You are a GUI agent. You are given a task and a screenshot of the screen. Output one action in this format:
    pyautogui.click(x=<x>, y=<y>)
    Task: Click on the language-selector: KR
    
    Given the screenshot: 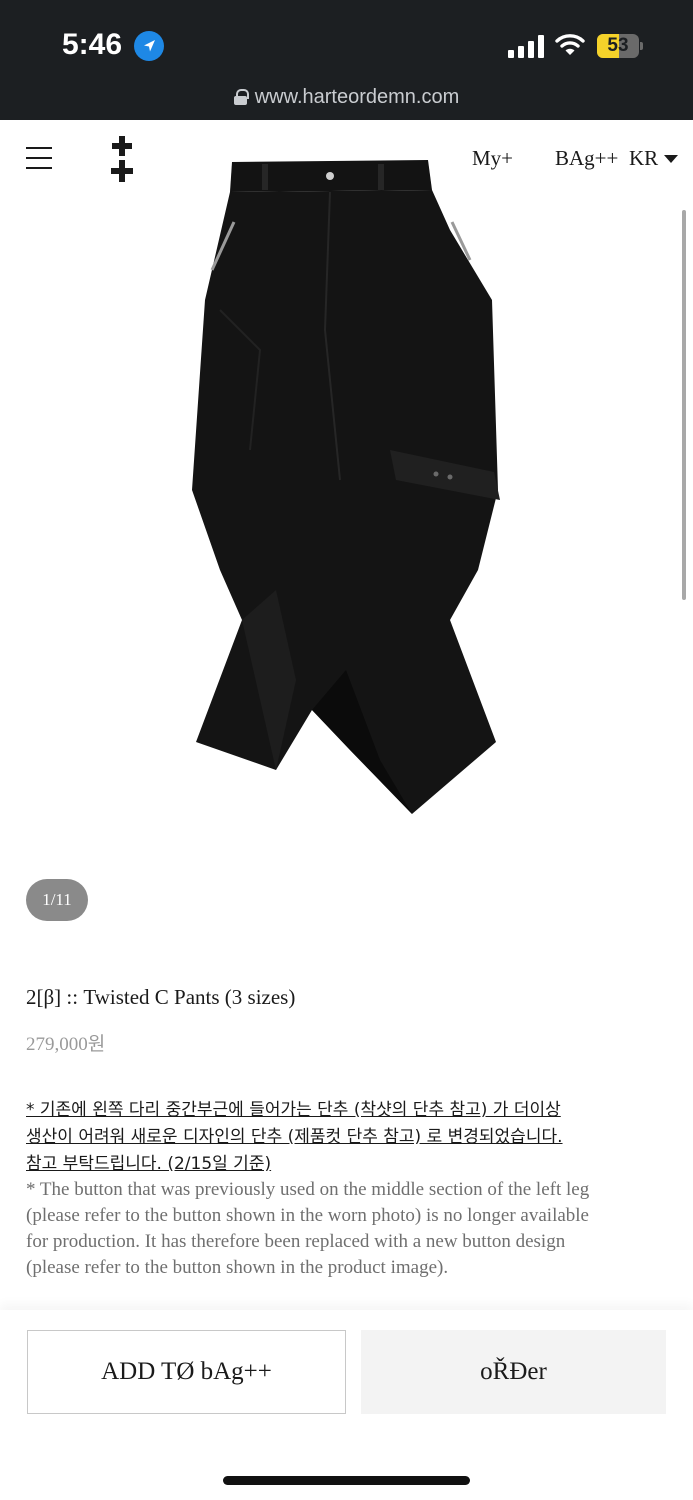 What is the action you would take?
    pyautogui.click(x=643, y=158)
    